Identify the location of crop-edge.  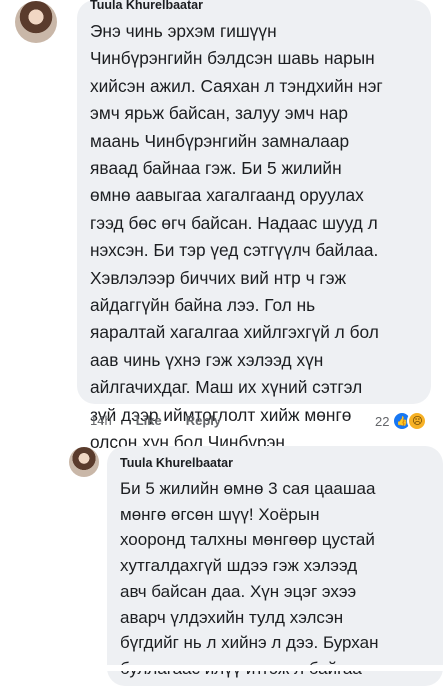
(221, 668).